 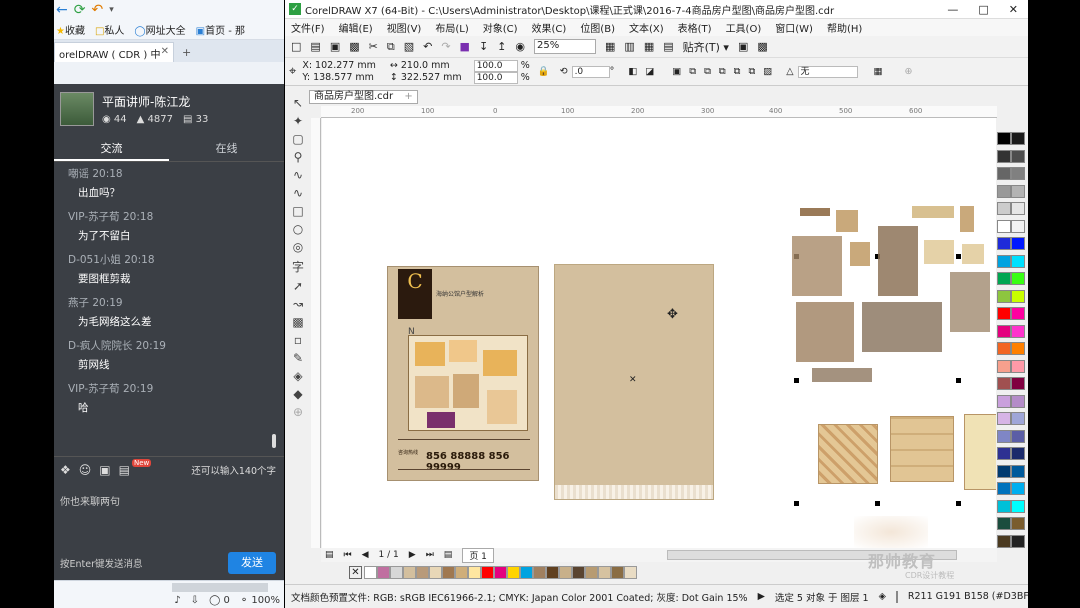 I want to click on selected-background-paper: ✥ ✕, so click(x=634, y=382).